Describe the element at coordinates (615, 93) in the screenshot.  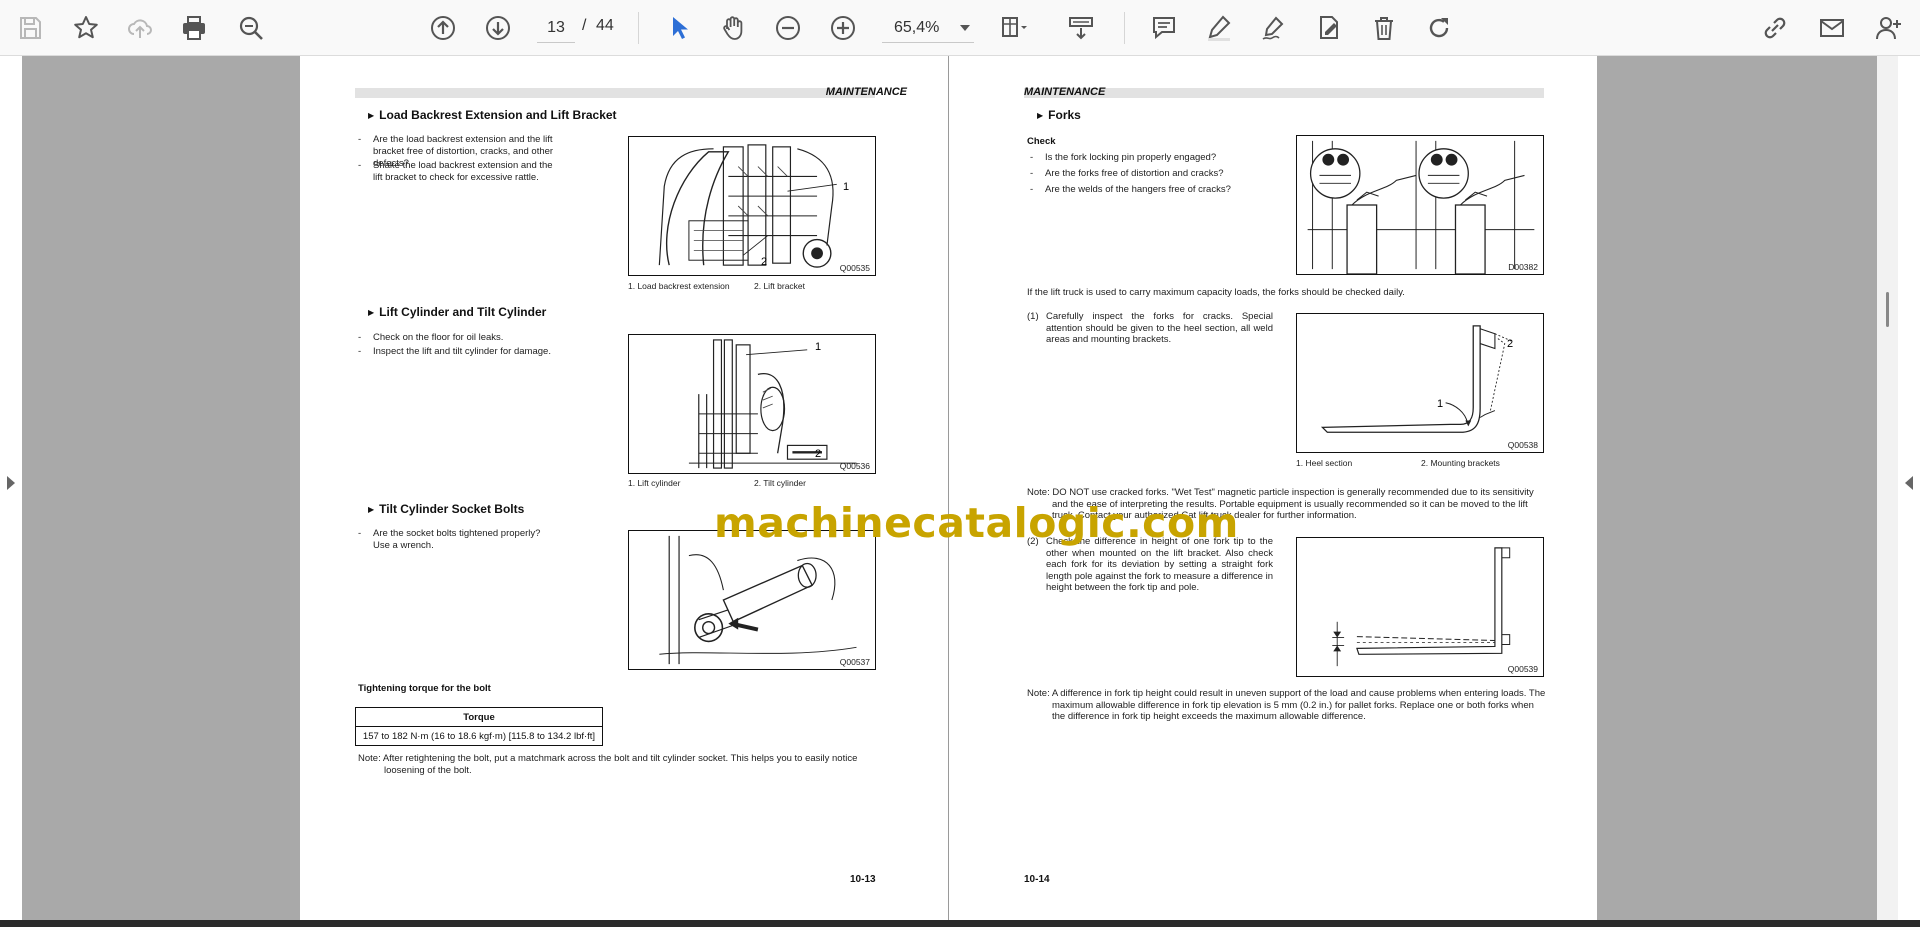
I see `header-rule` at that location.